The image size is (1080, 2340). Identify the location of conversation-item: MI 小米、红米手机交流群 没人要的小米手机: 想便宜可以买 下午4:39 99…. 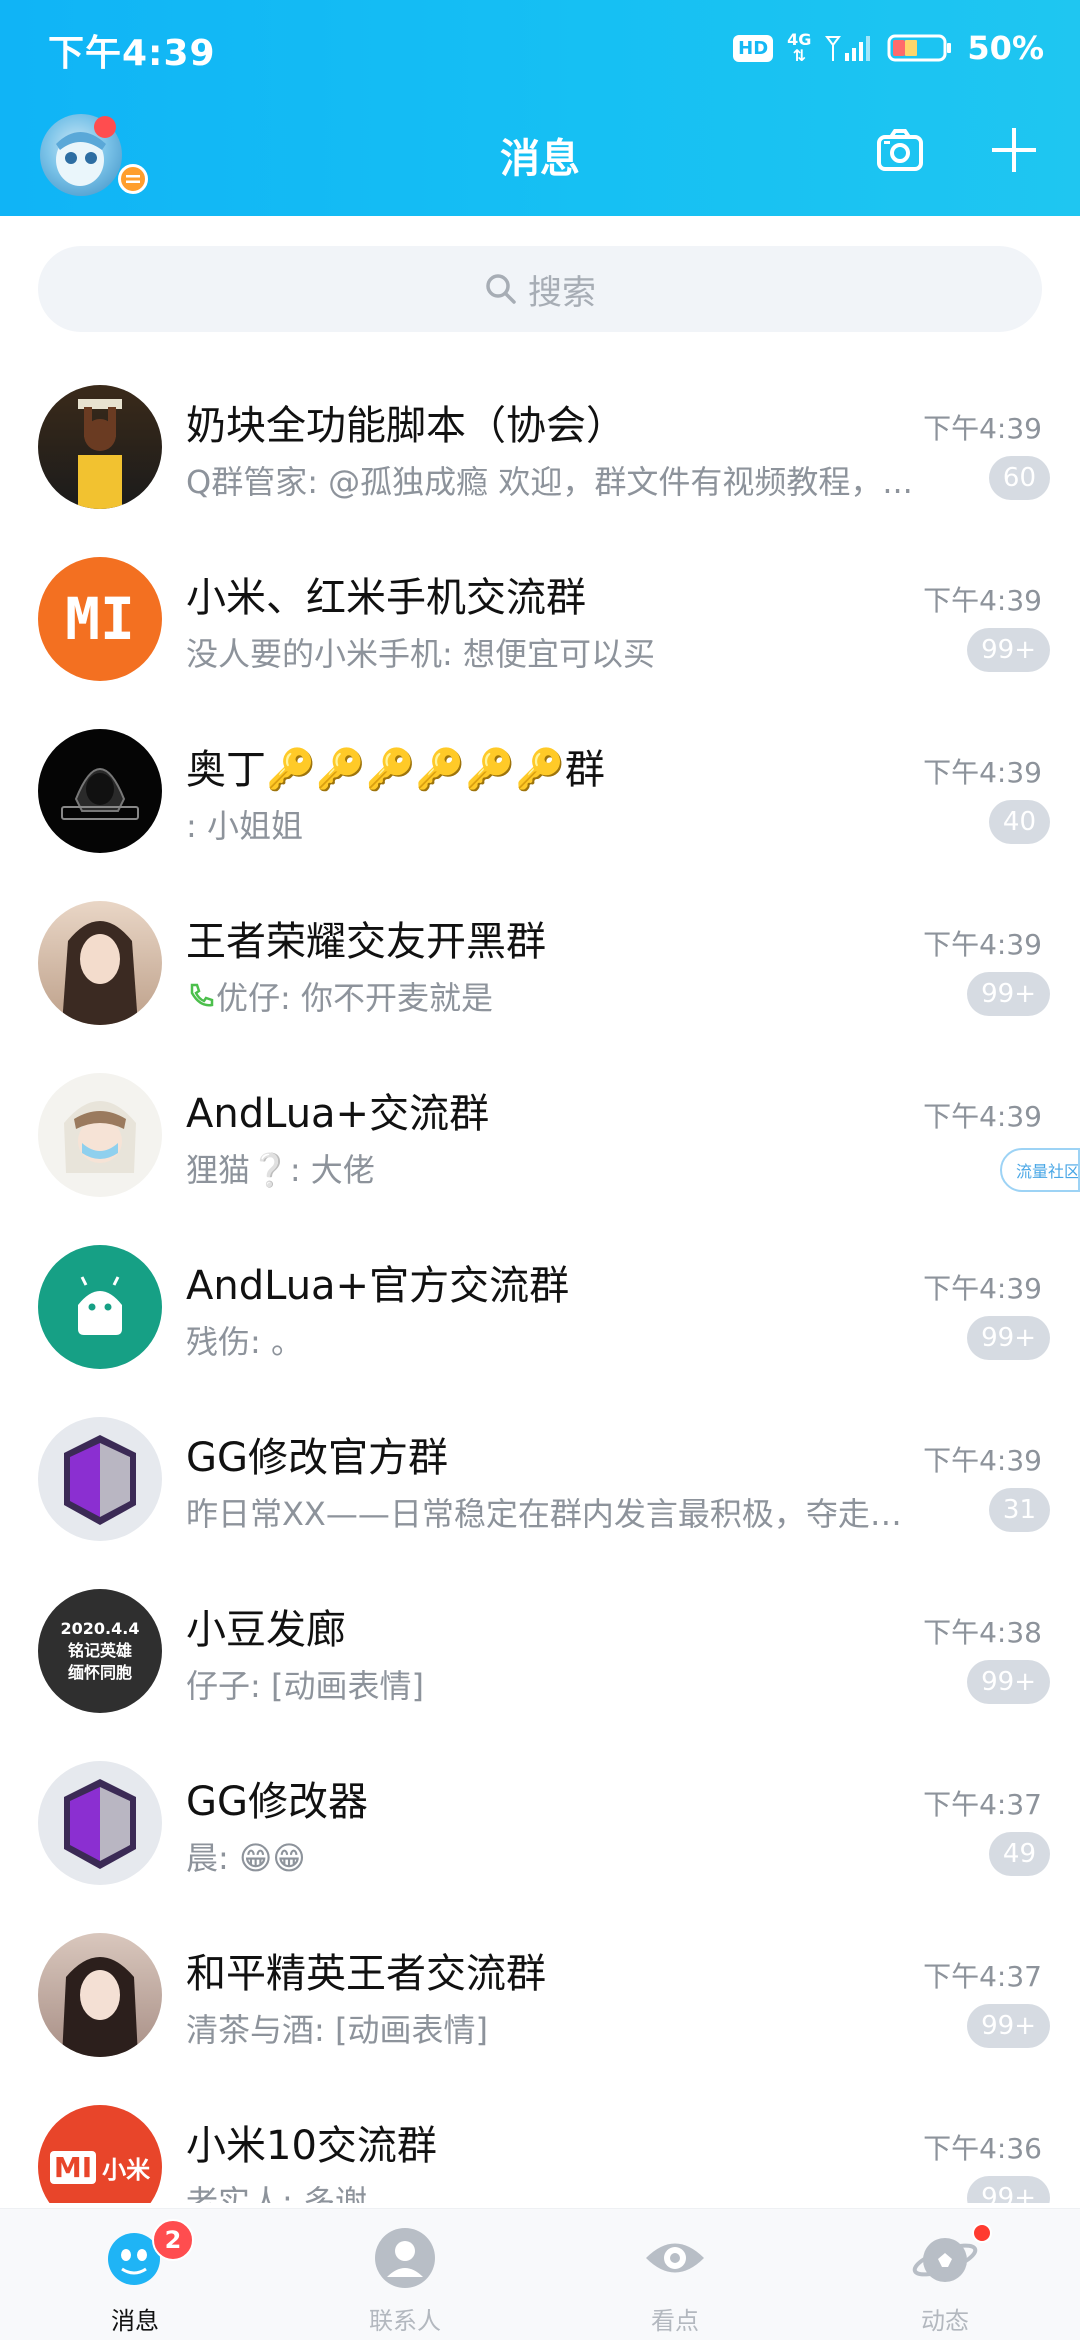
(540, 621).